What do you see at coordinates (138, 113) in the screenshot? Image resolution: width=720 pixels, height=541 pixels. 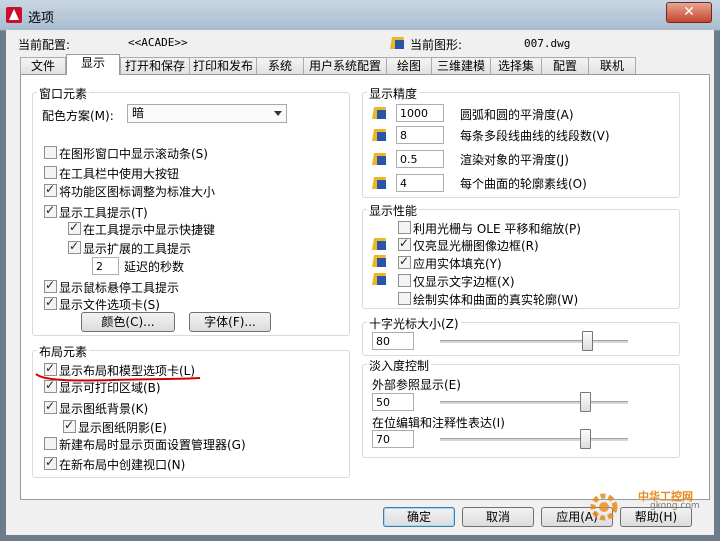 I see `color-scheme-value: 暗` at bounding box center [138, 113].